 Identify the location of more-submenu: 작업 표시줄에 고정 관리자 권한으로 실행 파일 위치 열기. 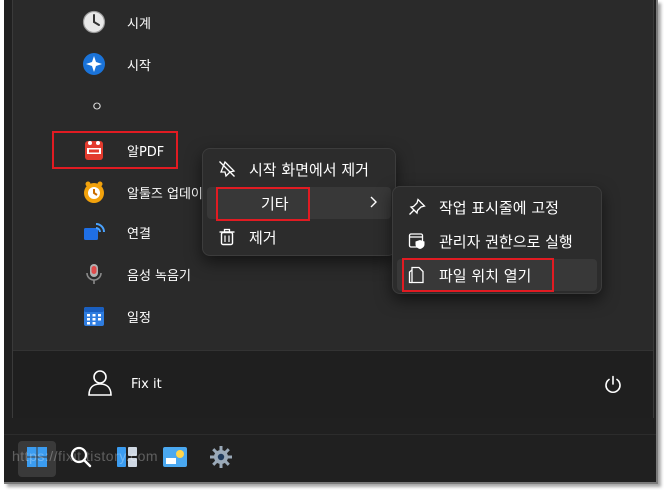
(497, 240).